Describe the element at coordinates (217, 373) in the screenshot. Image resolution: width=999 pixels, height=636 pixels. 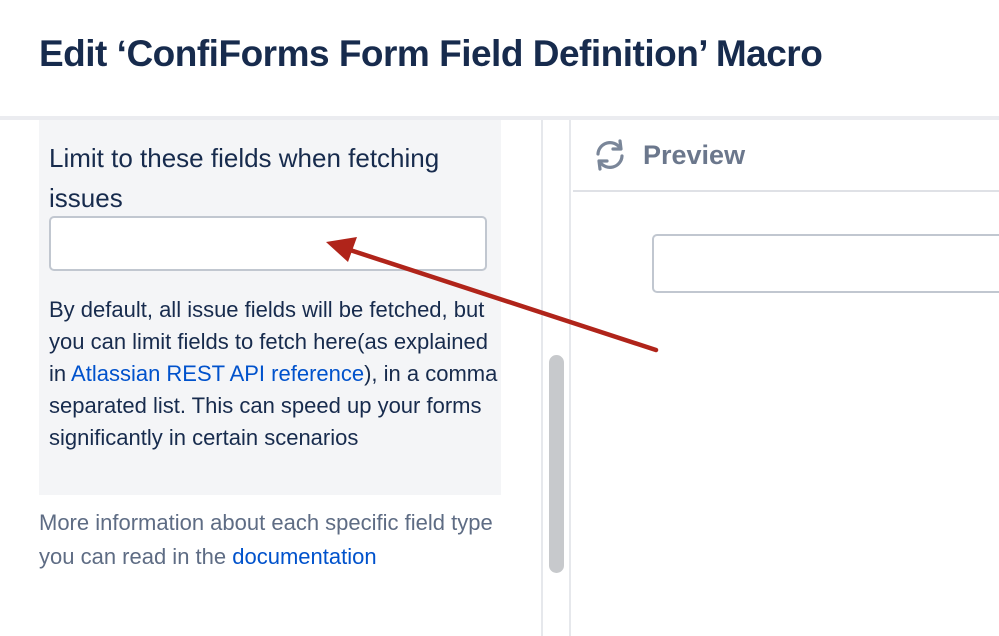
I see `atlassian-rest-api-link: Atlassian REST API reference` at that location.